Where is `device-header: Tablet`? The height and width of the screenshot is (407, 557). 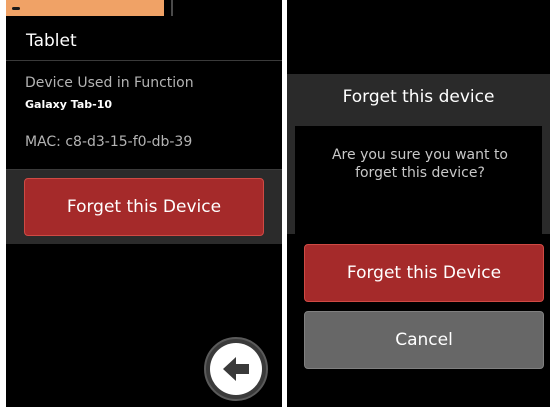
device-header: Tablet is located at coordinates (144, 41).